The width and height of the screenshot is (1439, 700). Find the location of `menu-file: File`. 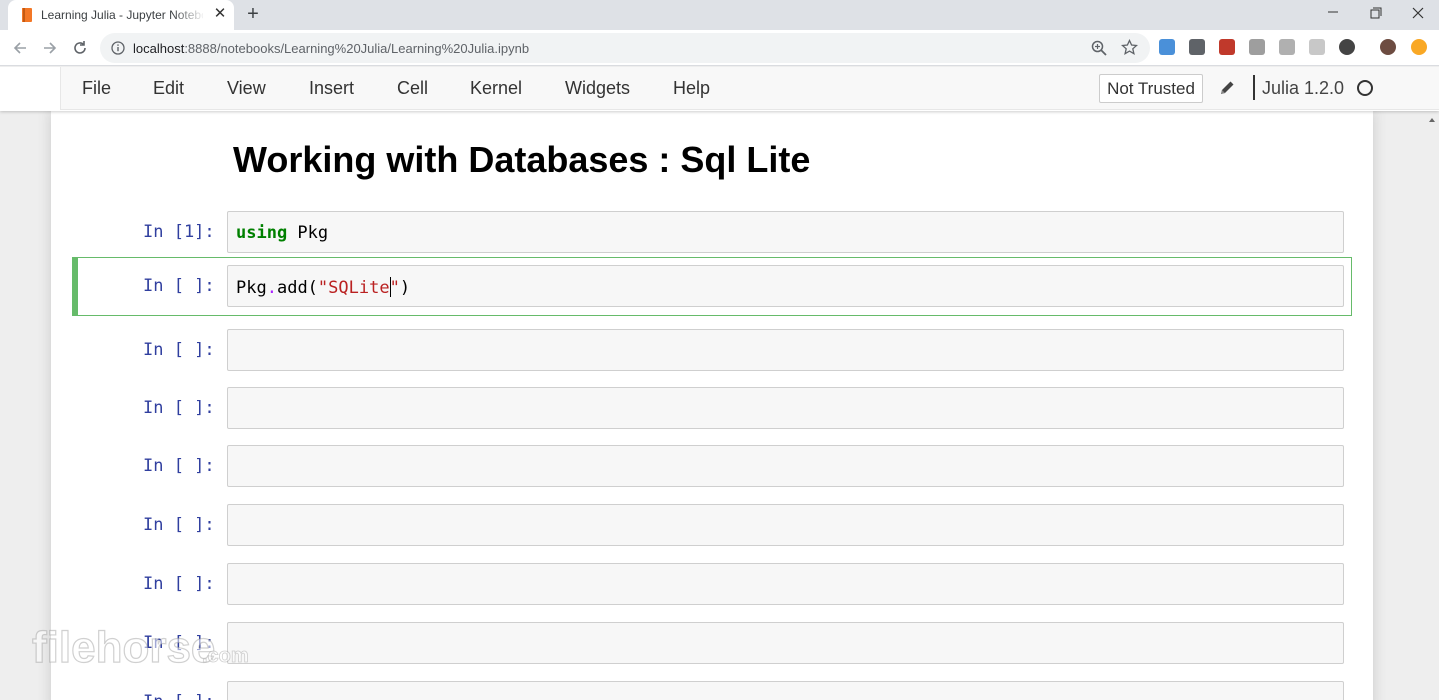

menu-file: File is located at coordinates (96, 88).